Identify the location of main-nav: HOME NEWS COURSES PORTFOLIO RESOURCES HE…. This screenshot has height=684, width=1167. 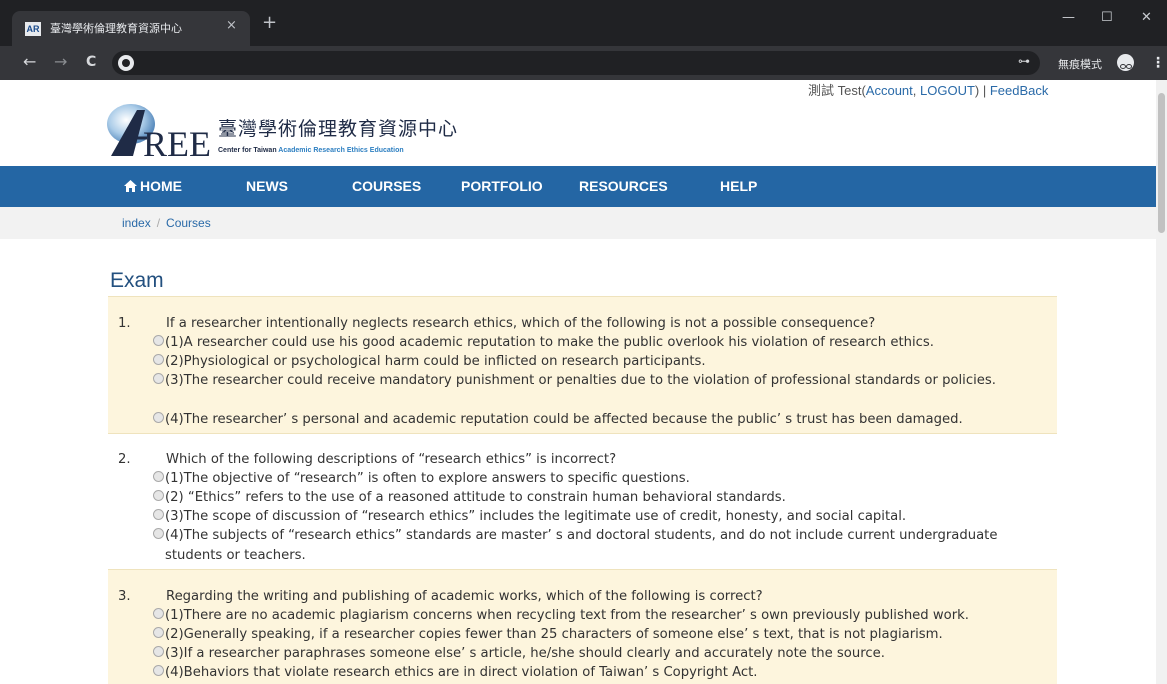
(578, 186).